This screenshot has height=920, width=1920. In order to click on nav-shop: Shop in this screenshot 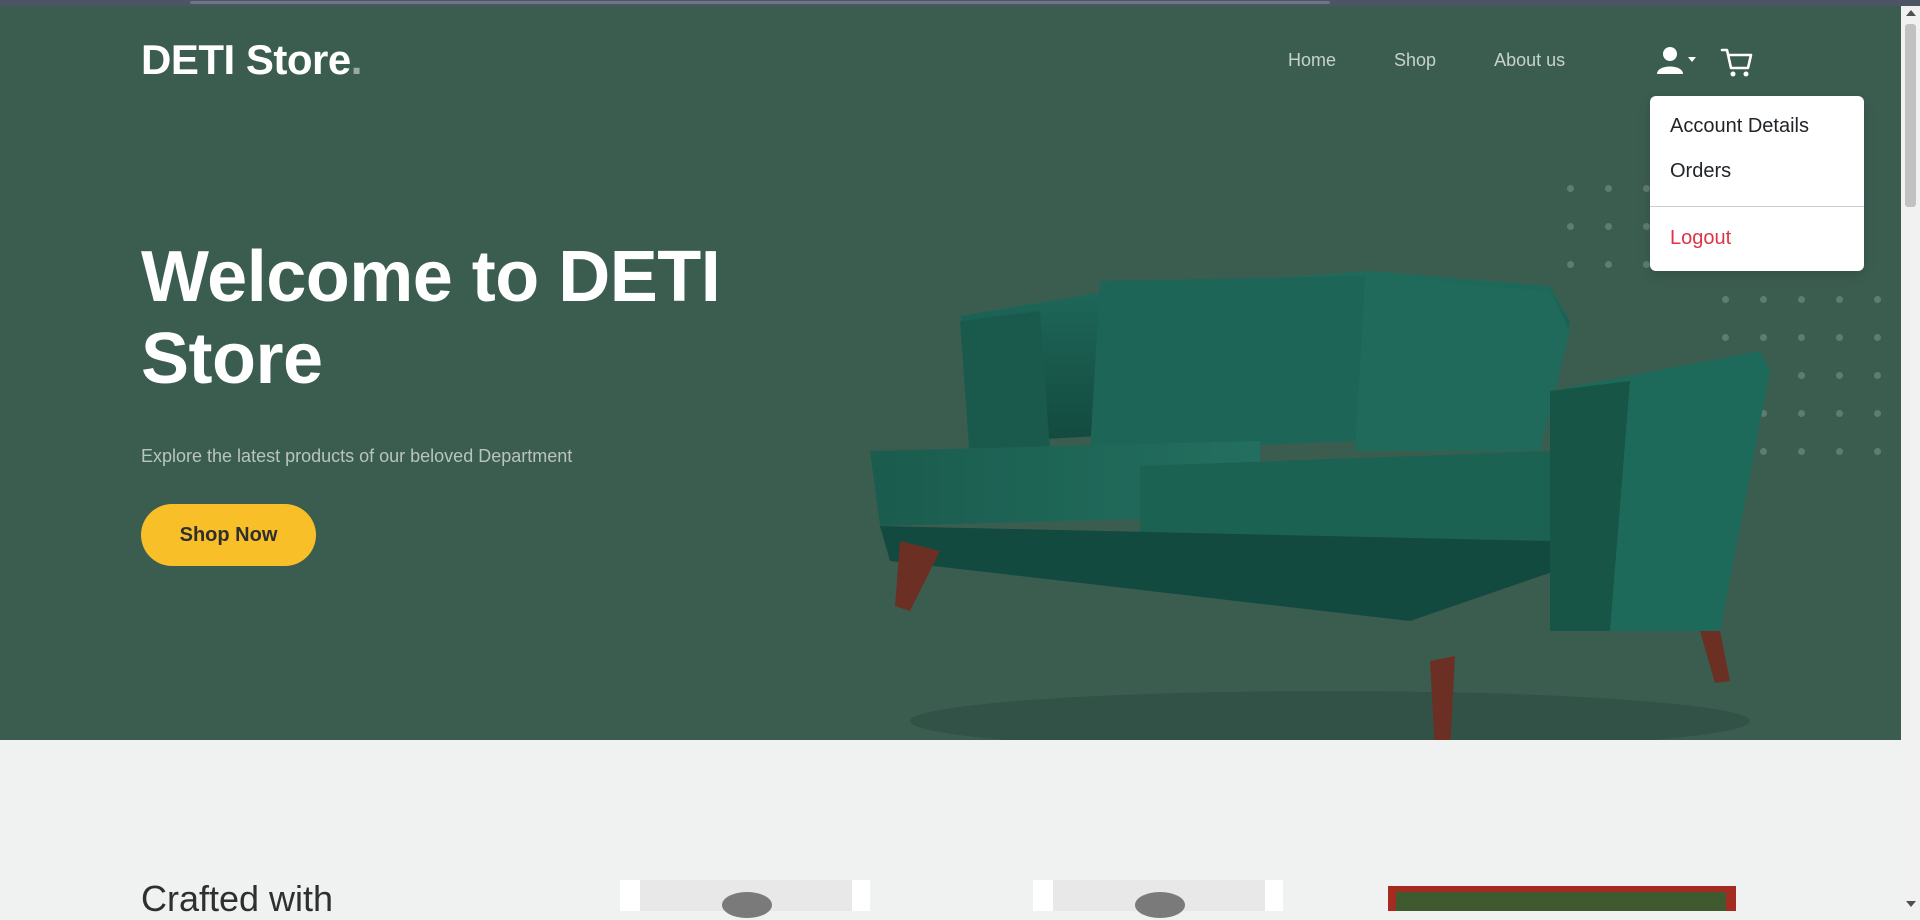, I will do `click(1415, 60)`.